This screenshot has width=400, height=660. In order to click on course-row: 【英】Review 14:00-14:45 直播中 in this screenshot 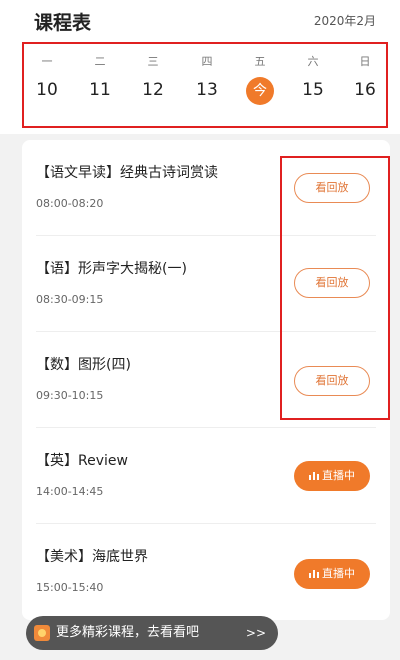, I will do `click(206, 476)`.